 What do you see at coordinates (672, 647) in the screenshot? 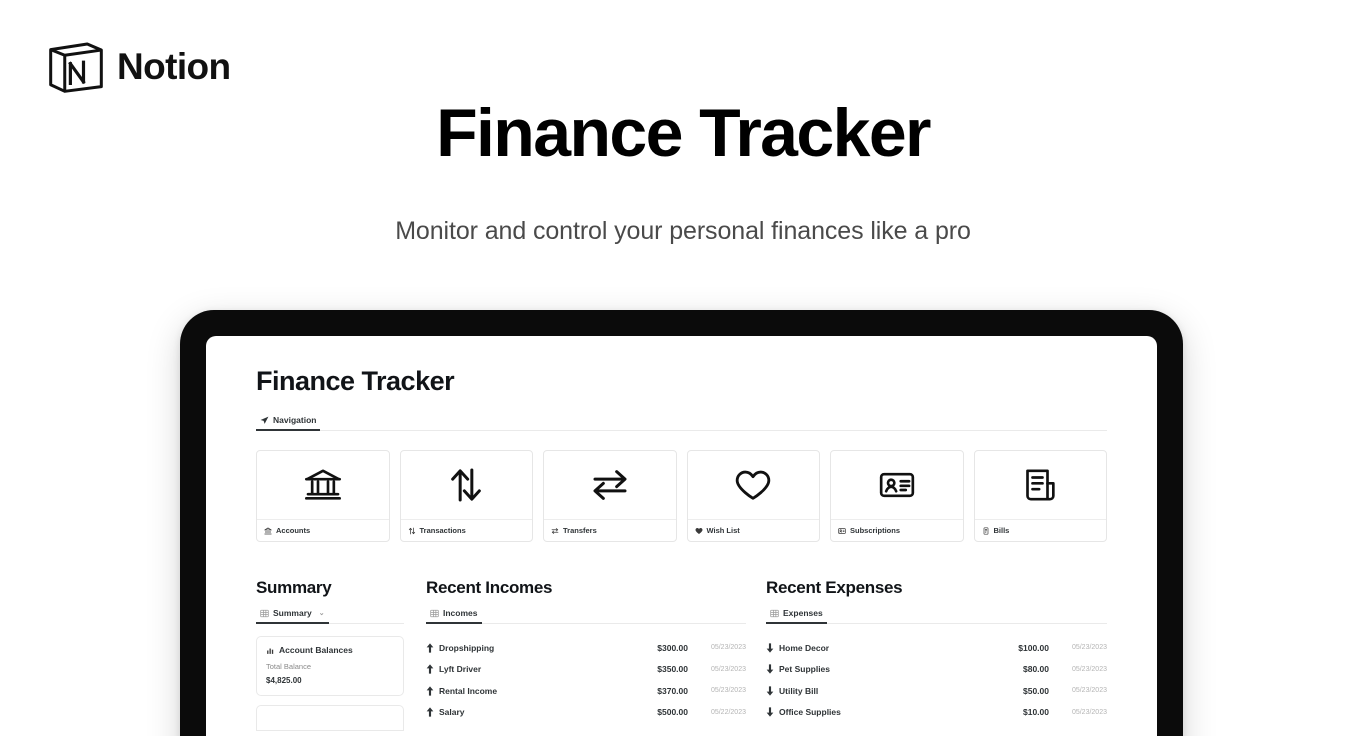
I see `income-amount: $300.00` at bounding box center [672, 647].